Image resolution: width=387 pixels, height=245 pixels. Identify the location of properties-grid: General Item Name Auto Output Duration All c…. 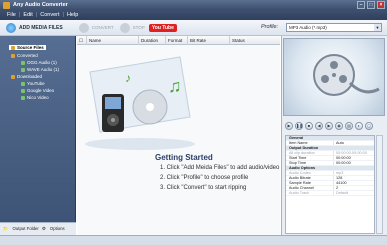
(330, 184).